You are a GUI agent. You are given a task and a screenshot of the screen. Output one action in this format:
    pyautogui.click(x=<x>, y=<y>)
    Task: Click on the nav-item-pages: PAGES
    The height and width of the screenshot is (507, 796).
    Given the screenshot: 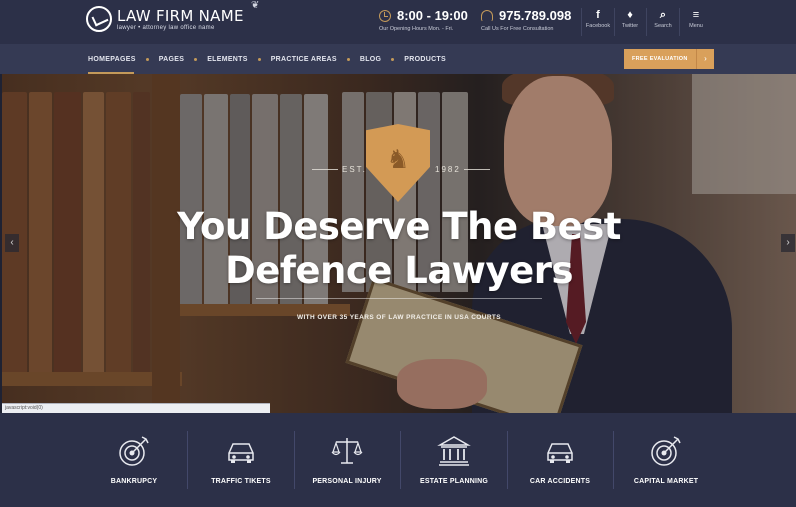 What is the action you would take?
    pyautogui.click(x=183, y=59)
    